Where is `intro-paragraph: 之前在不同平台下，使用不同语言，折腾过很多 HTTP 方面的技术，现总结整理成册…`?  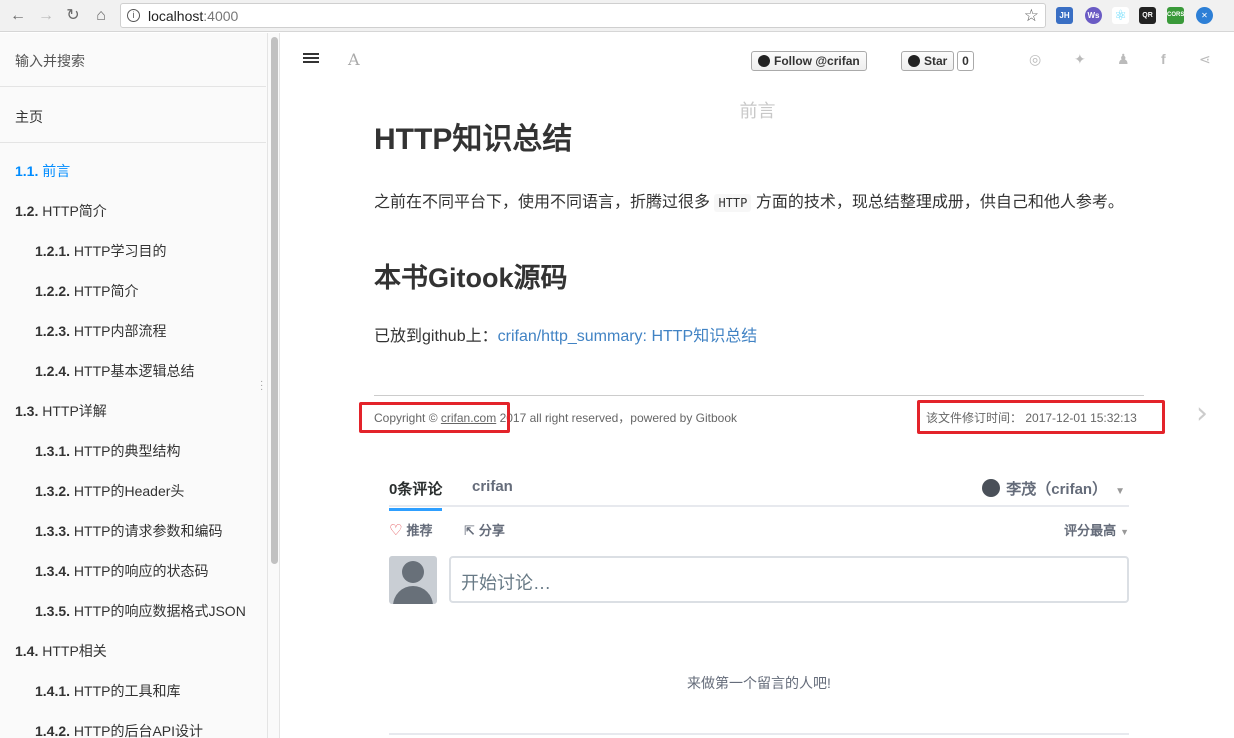 intro-paragraph: 之前在不同平台下，使用不同语言，折腾过很多 HTTP 方面的技术，现总结整理成册… is located at coordinates (749, 203).